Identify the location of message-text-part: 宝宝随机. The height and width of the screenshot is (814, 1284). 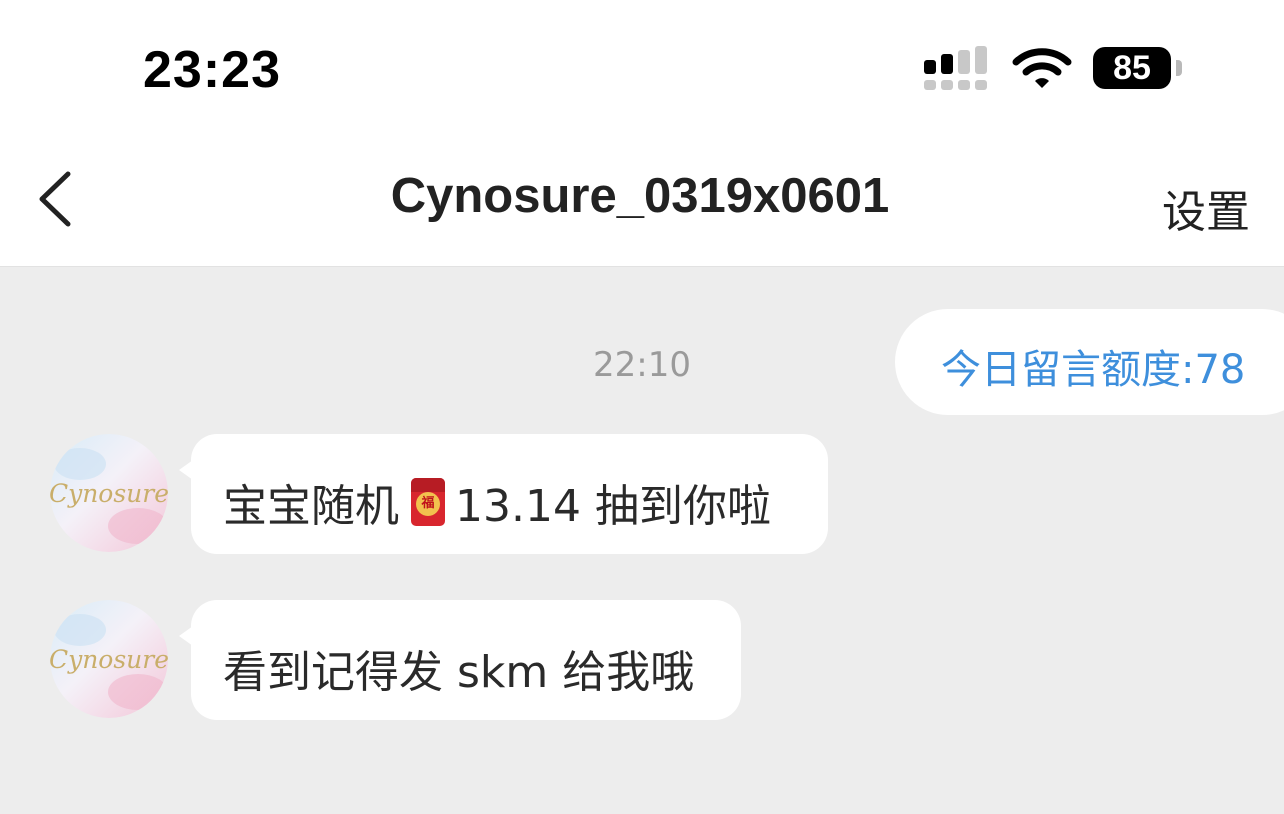
(311, 506).